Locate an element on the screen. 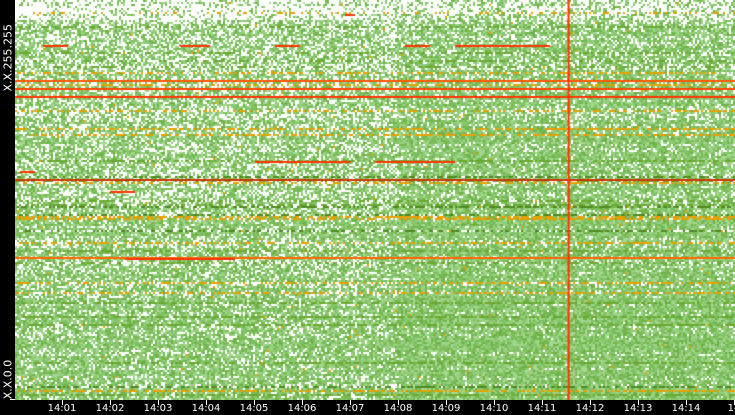  x-tick-label: 14:14 is located at coordinates (686, 408).